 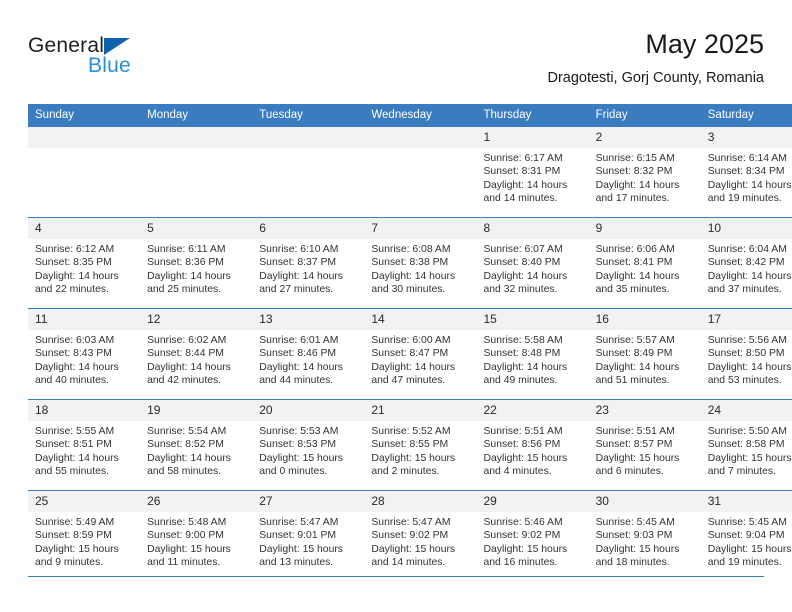 I want to click on sunrise-text: Sunrise: 6:04 AM, so click(x=747, y=249).